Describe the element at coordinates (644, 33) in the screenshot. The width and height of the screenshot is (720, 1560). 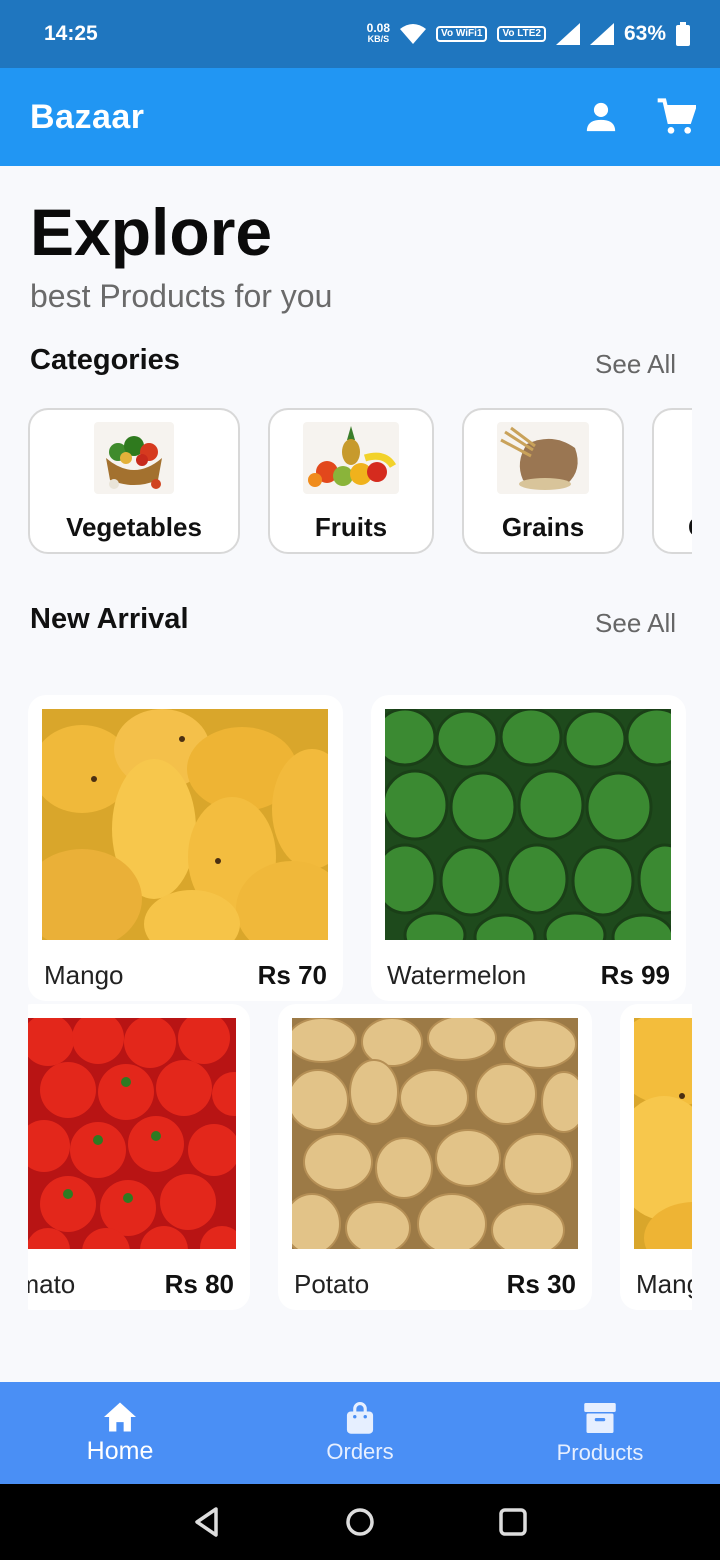
I see `battery-percent: 63%` at that location.